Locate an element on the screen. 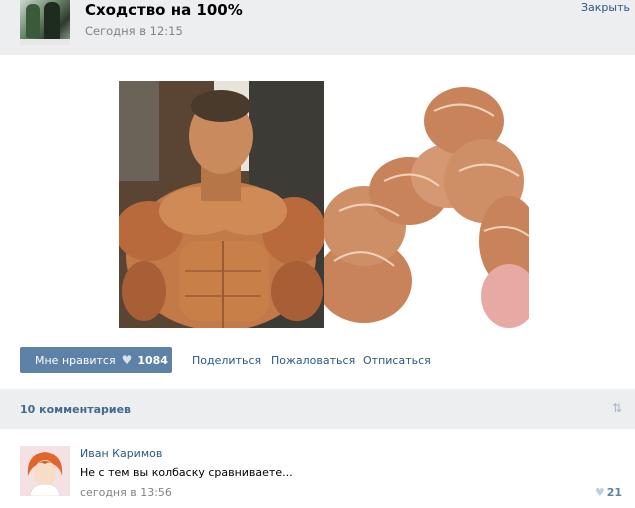  unsubscribe-link: Отписаться is located at coordinates (397, 360).